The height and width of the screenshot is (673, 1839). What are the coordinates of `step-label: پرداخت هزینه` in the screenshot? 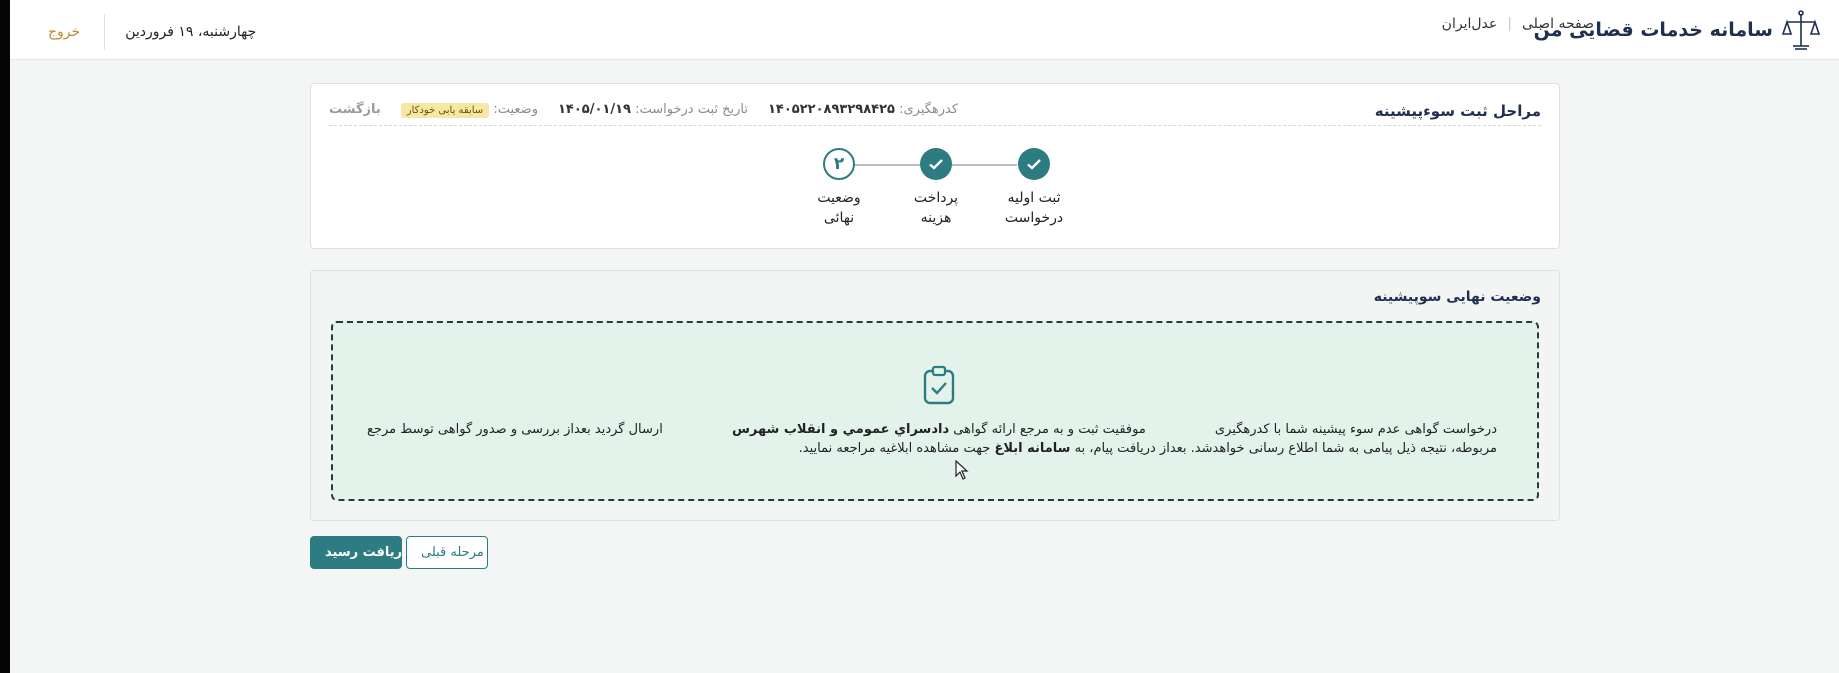 It's located at (936, 208).